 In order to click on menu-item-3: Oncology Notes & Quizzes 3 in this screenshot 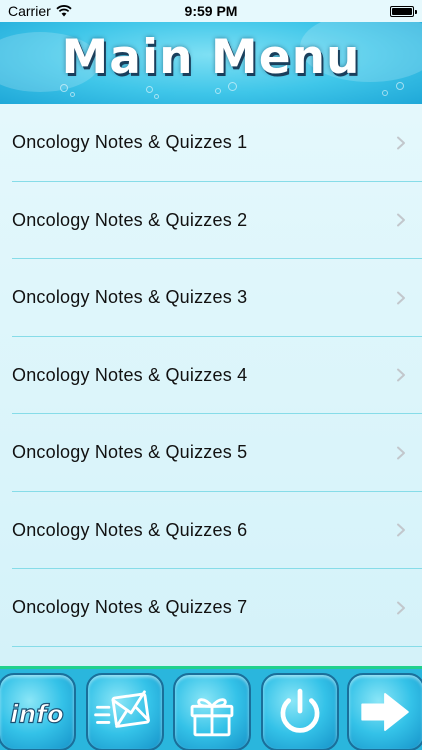, I will do `click(211, 298)`.